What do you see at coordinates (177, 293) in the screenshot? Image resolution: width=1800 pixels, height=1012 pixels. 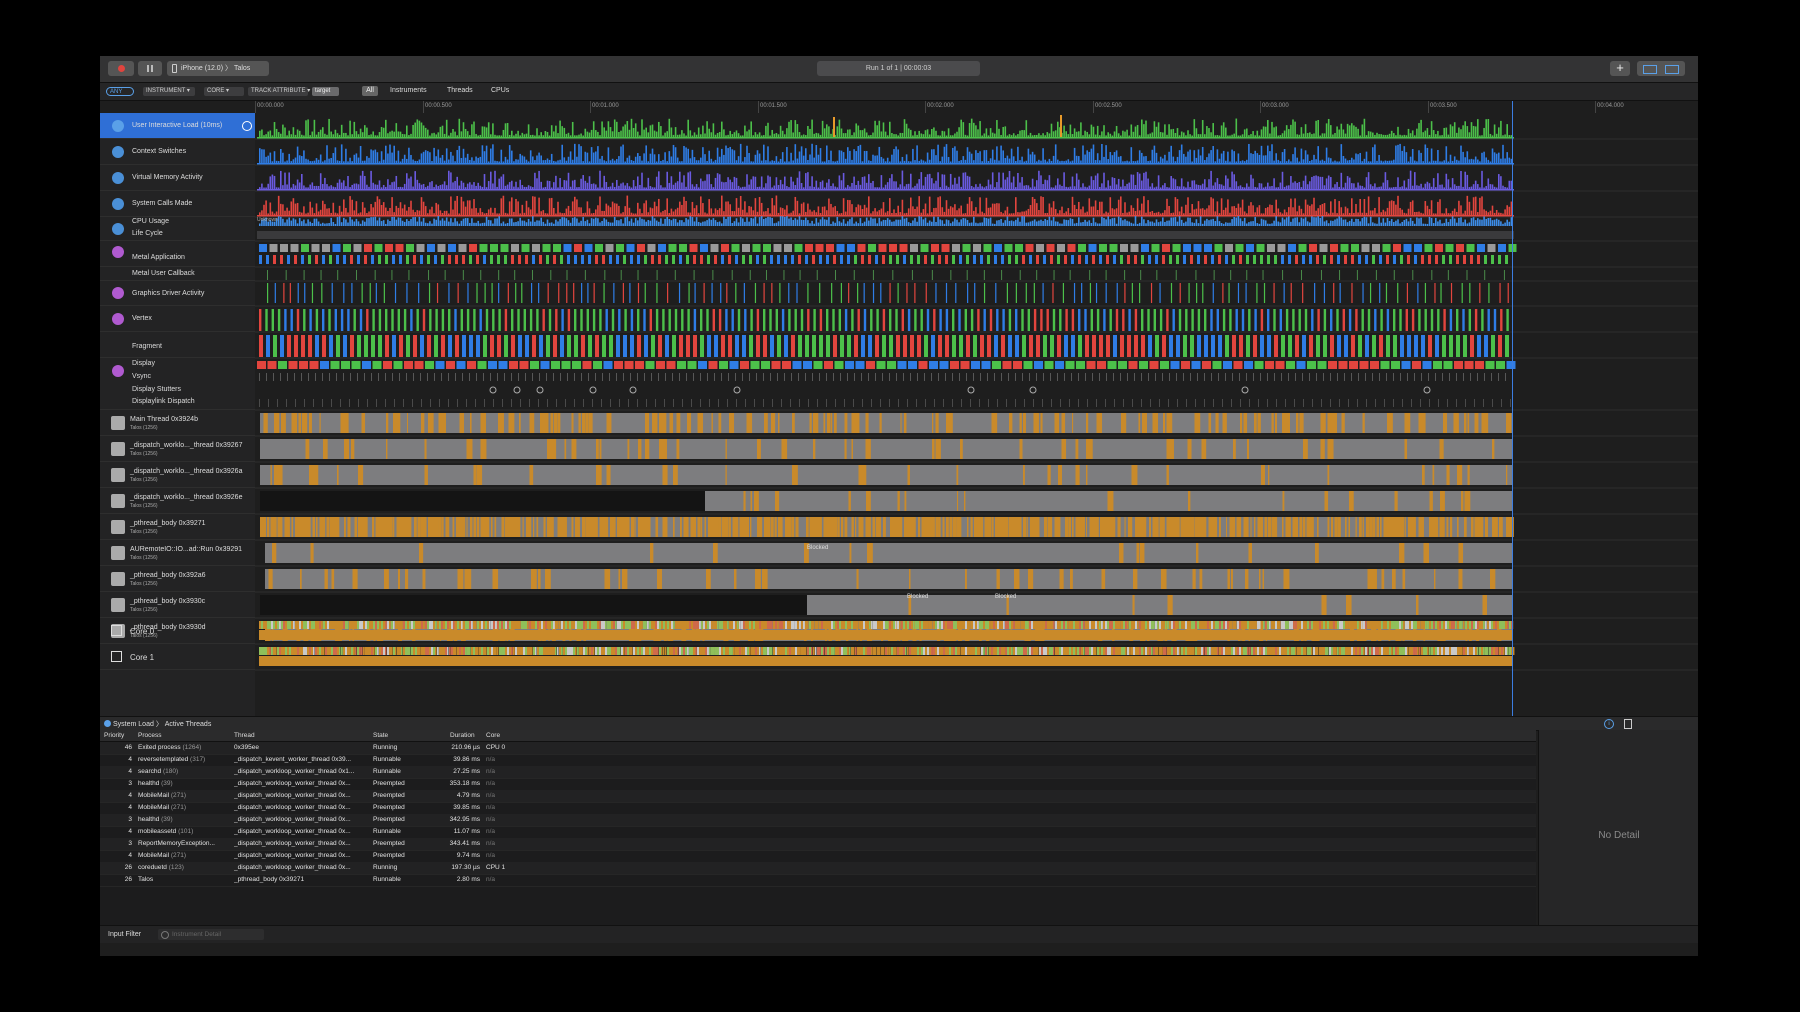 I see `track-graphics-driver: Graphics Driver Activity` at bounding box center [177, 293].